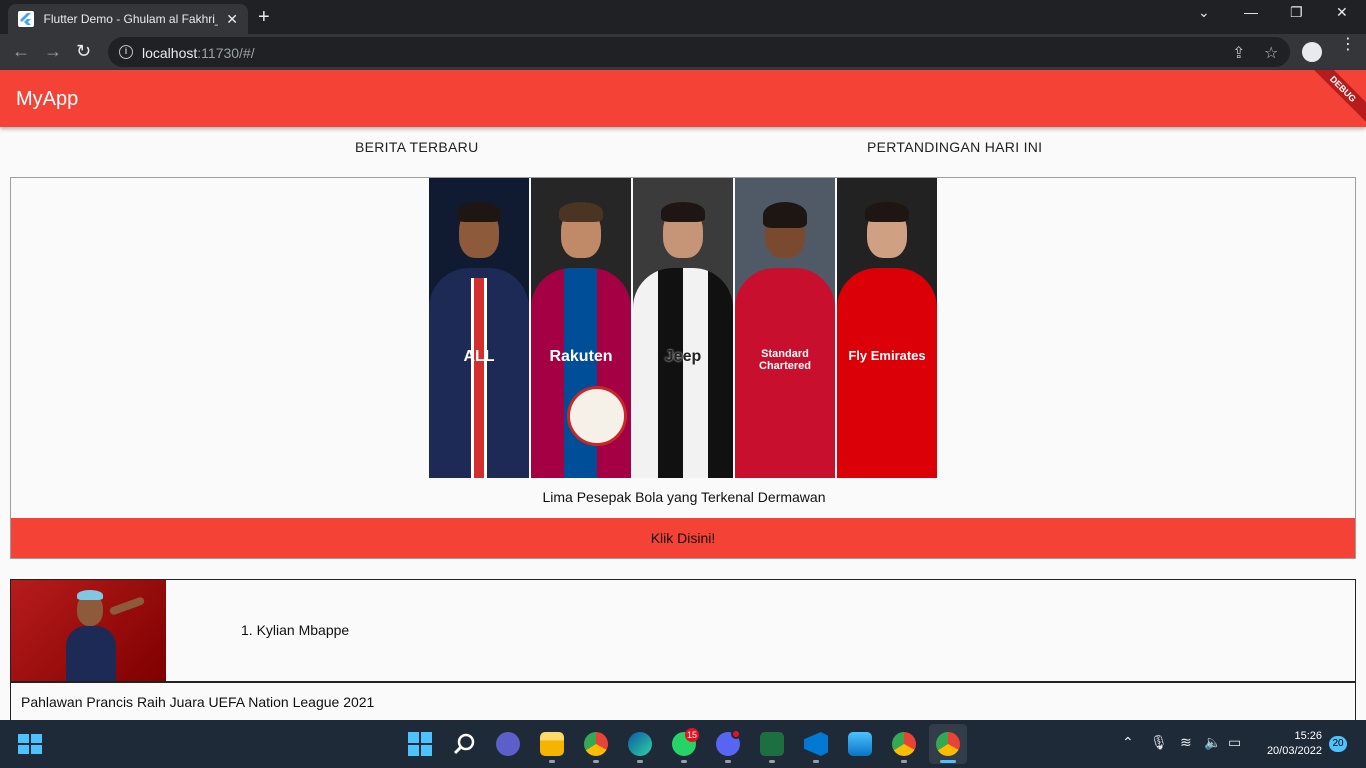  I want to click on search-icon, so click(464, 744).